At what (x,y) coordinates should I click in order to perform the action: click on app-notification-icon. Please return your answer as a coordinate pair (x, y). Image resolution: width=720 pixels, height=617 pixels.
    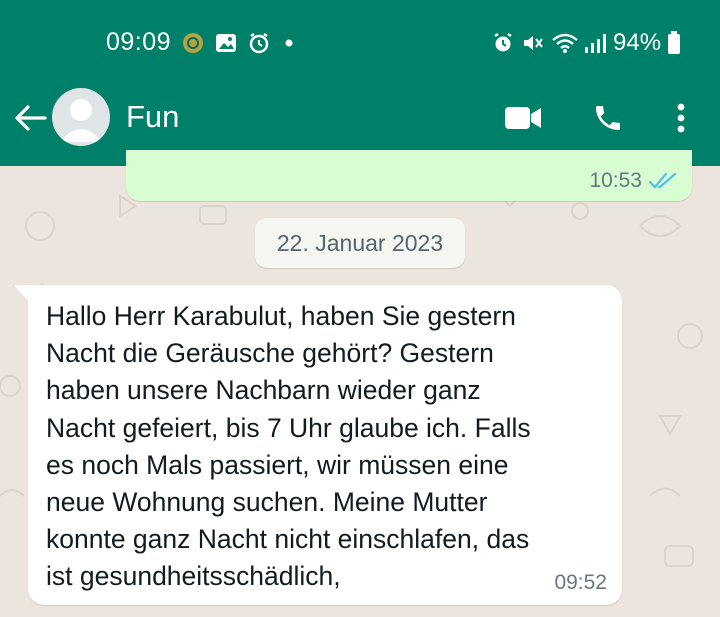
    Looking at the image, I should click on (193, 43).